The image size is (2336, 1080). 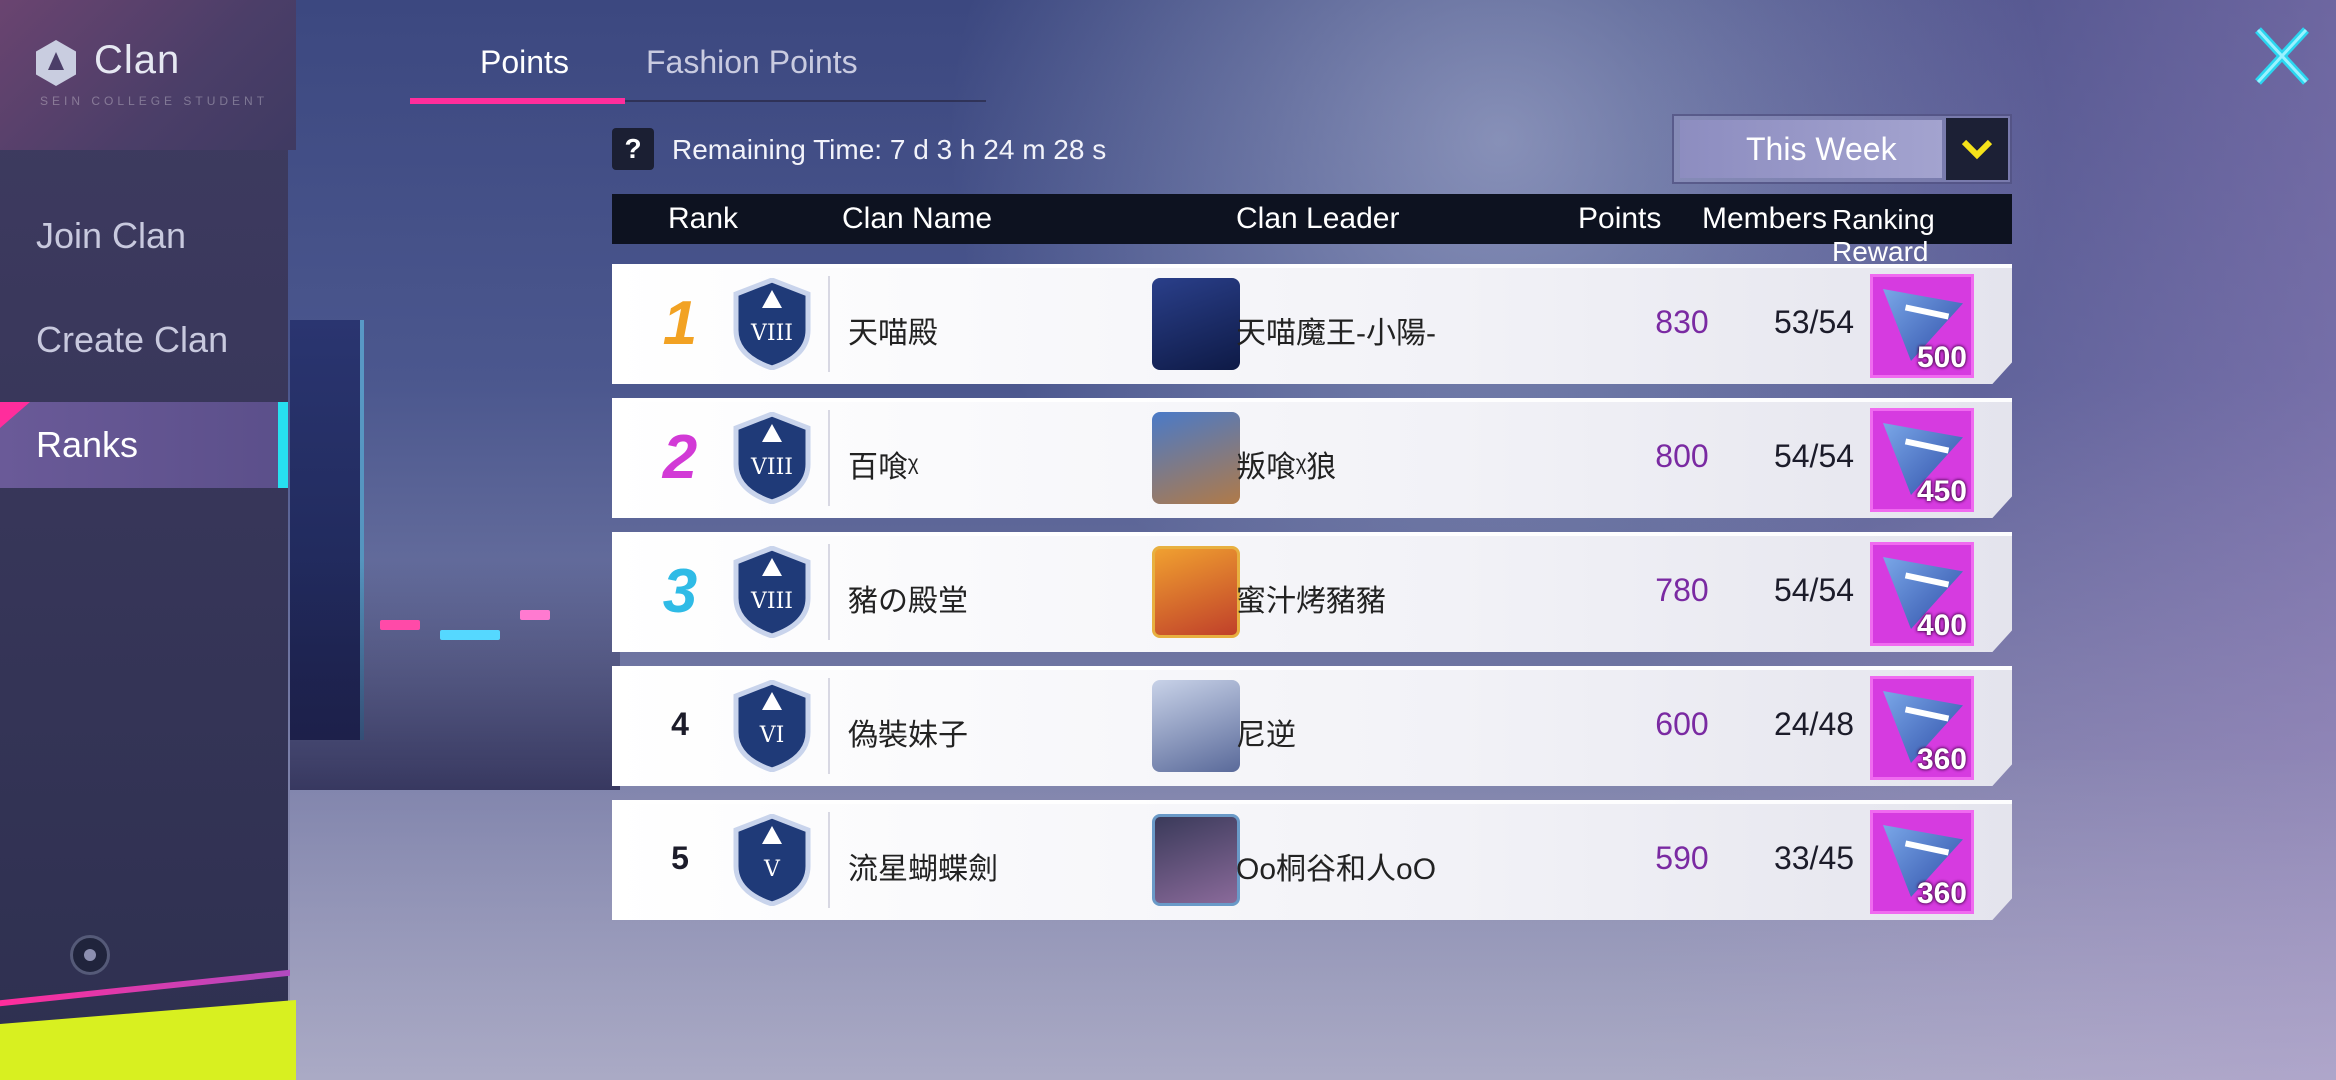 I want to click on table-row: 3 VIII 豬の殿堂 蜜汁烤豬豬 780 54/54 400, so click(x=1312, y=592).